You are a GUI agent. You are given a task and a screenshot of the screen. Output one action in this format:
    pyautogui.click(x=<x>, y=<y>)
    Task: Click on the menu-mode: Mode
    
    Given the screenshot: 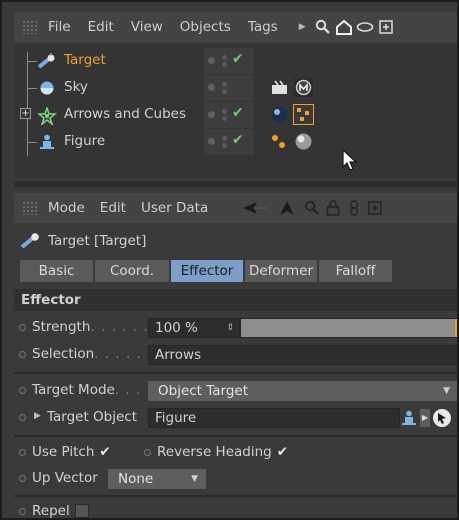 What is the action you would take?
    pyautogui.click(x=66, y=208)
    